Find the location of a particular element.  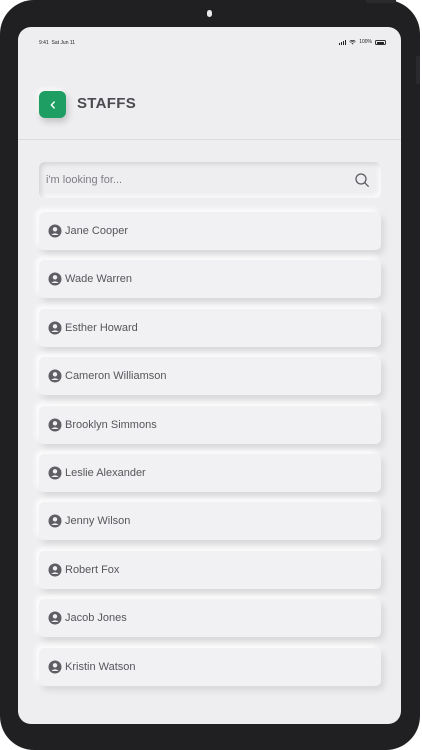

staff-name: Esther Howard is located at coordinates (101, 327).